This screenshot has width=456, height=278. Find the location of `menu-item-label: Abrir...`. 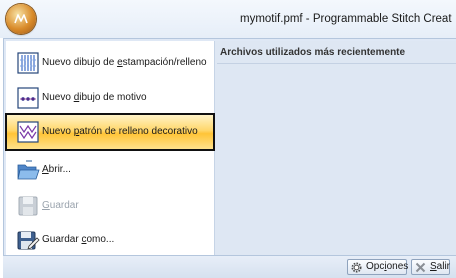

menu-item-label: Abrir... is located at coordinates (56, 169).